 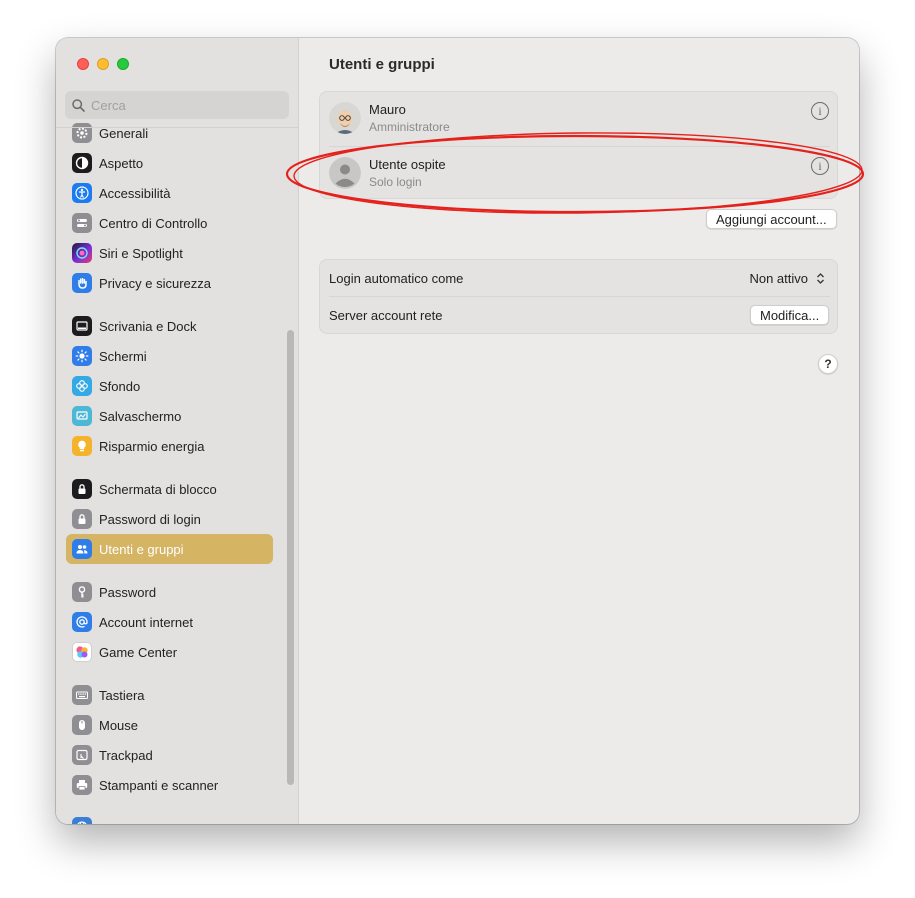 I want to click on sidebar-item-scrivania-dock: Scrivania e Dock, so click(x=169, y=326).